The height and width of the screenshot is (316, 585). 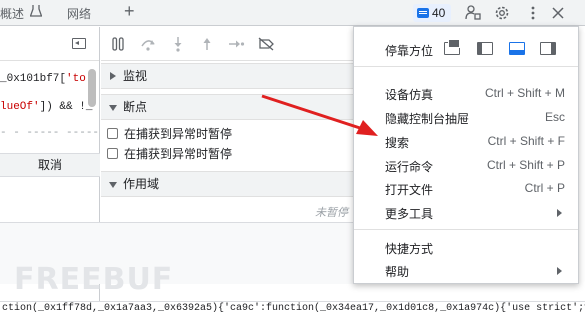 I want to click on menu-item-hide-console-drawer: 隐藏控制台抽屉 Esc, so click(x=466, y=117).